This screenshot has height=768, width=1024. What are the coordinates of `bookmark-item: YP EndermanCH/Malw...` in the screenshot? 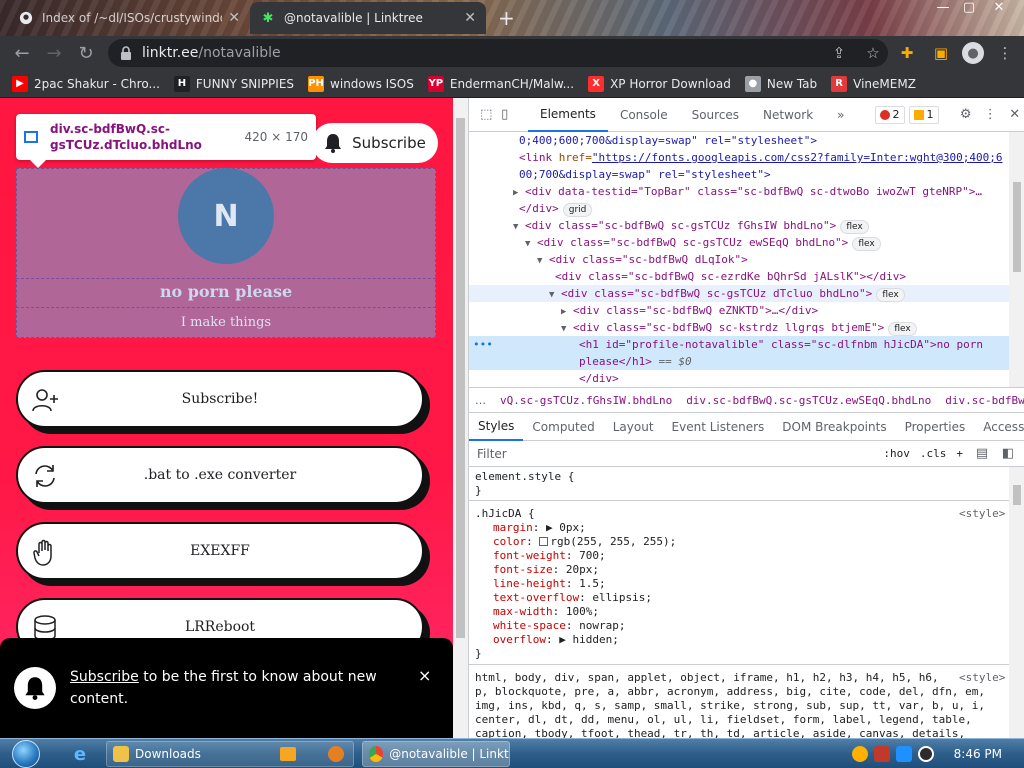 It's located at (500, 83).